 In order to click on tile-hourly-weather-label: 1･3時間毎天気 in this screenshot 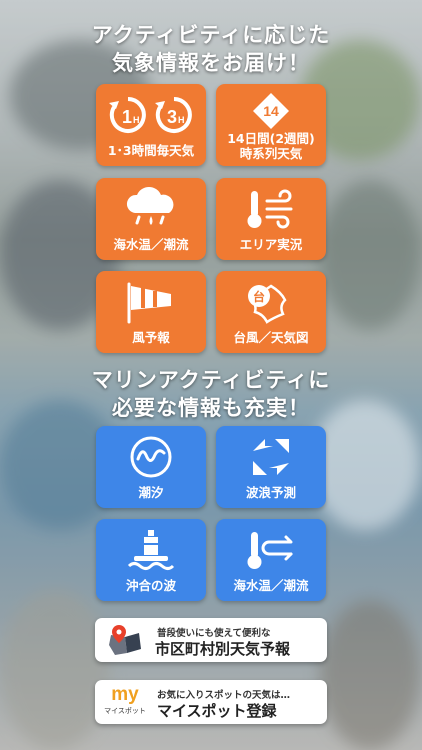, I will do `click(151, 150)`.